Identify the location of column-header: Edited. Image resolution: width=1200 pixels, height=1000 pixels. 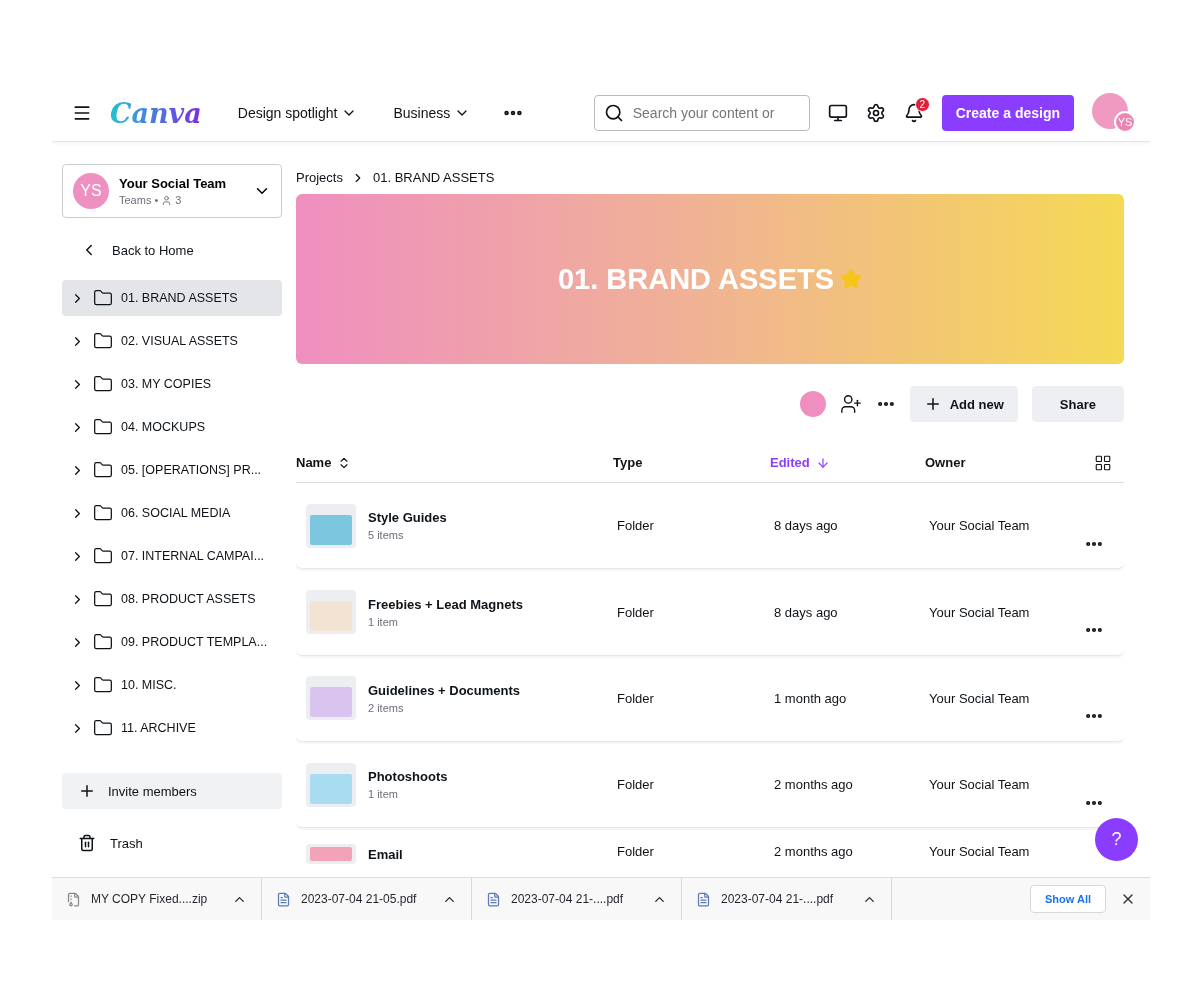
(800, 463).